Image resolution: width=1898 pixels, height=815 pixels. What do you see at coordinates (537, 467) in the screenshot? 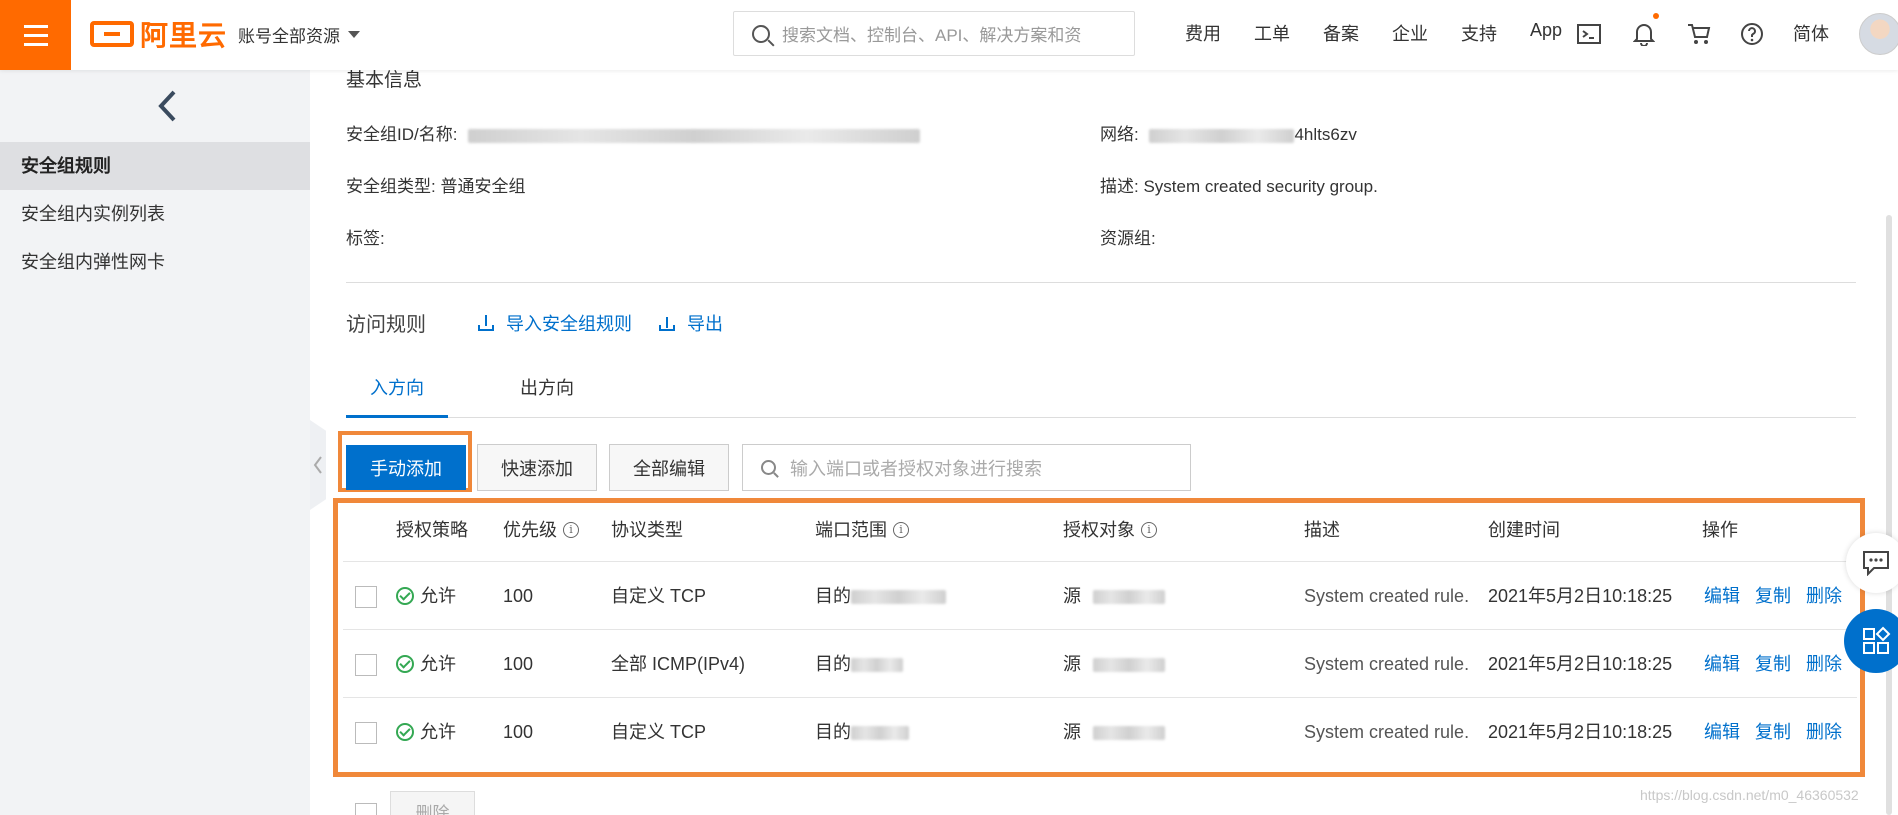
I see `quick-add-button: 快速添加` at bounding box center [537, 467].